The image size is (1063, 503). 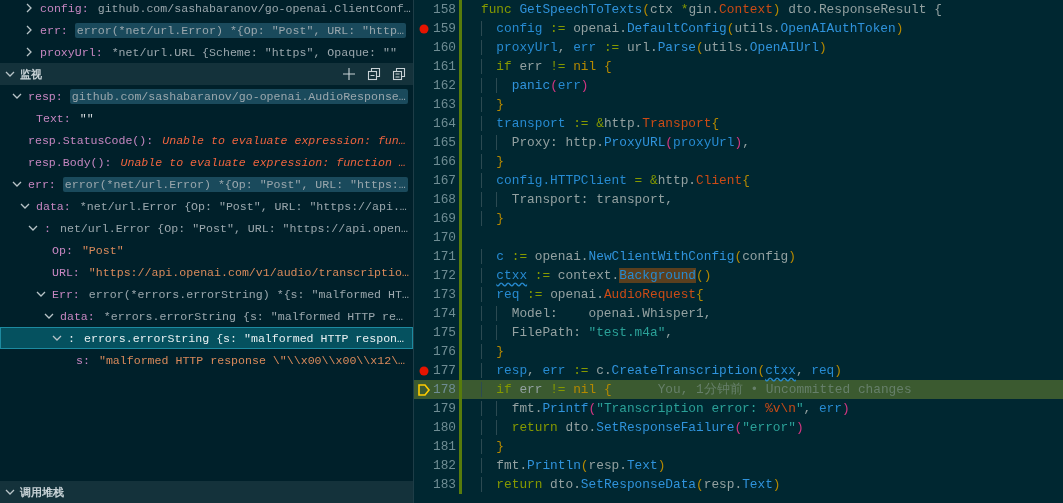 What do you see at coordinates (70, 162) in the screenshot?
I see `variable-name: resp.Body():` at bounding box center [70, 162].